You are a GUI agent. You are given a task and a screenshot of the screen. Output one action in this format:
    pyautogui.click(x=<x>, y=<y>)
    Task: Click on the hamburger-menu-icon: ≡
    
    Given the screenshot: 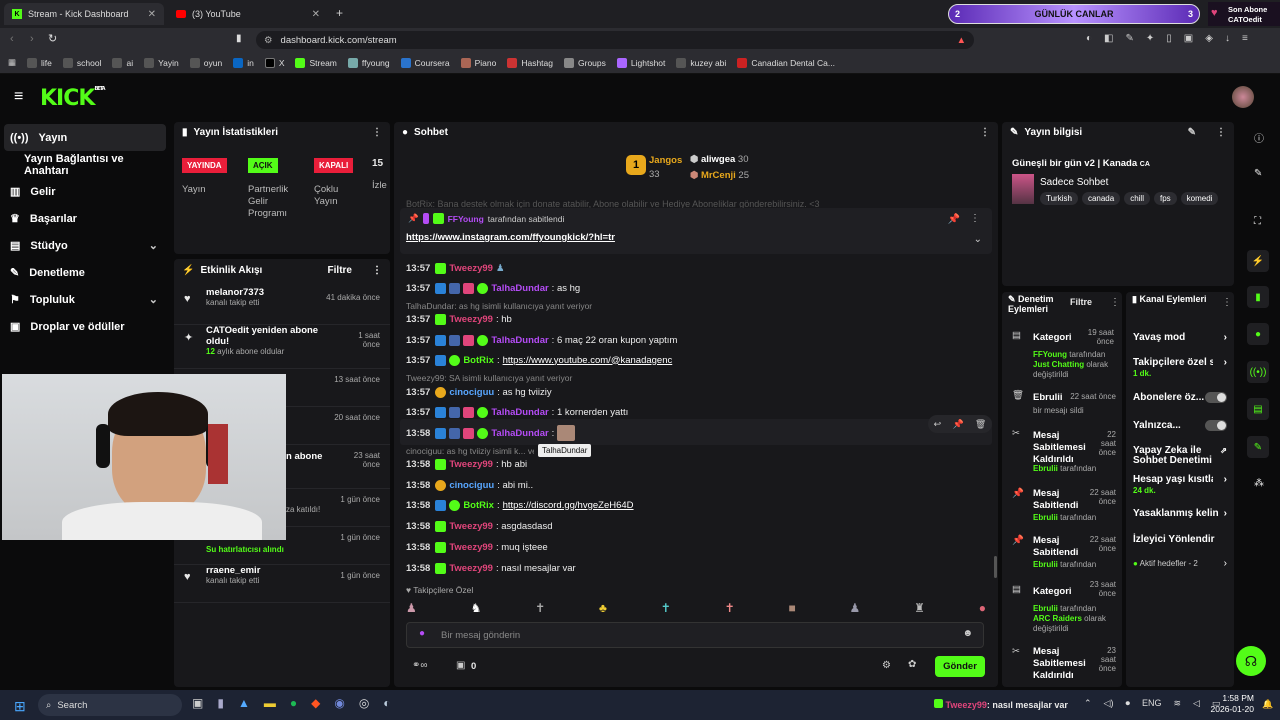 What is the action you would take?
    pyautogui.click(x=18, y=97)
    